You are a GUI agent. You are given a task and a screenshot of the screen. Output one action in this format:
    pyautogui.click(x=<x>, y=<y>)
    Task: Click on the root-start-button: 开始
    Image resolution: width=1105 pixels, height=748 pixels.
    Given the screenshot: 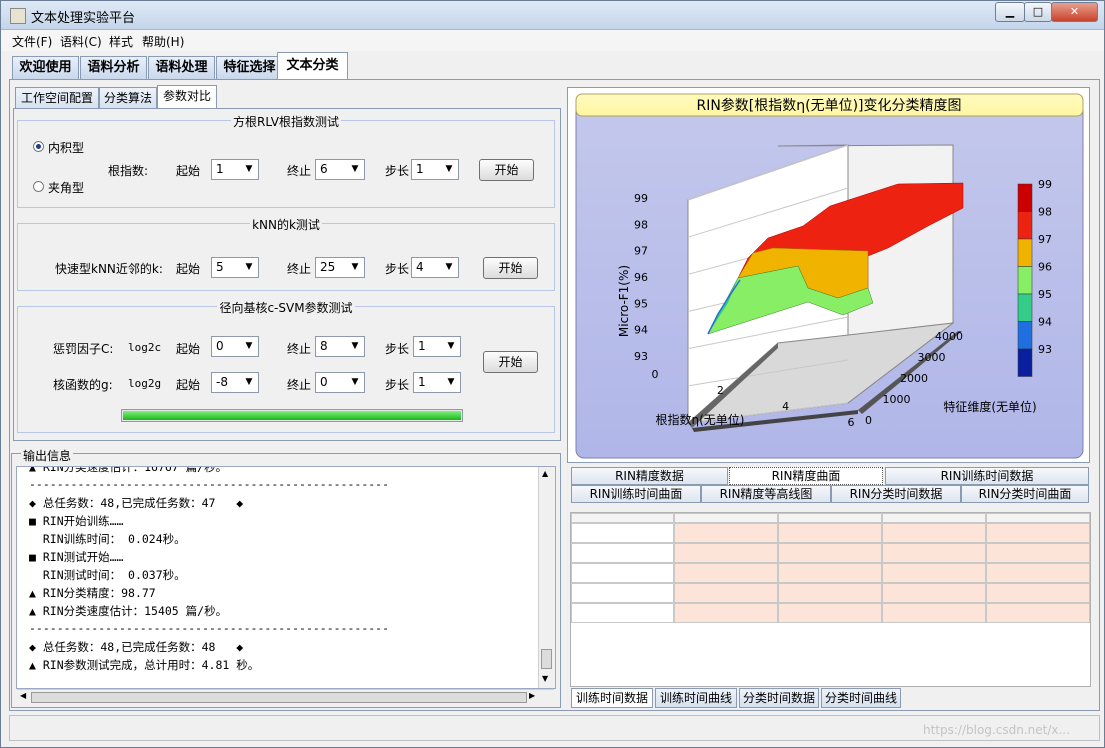 What is the action you would take?
    pyautogui.click(x=506, y=170)
    